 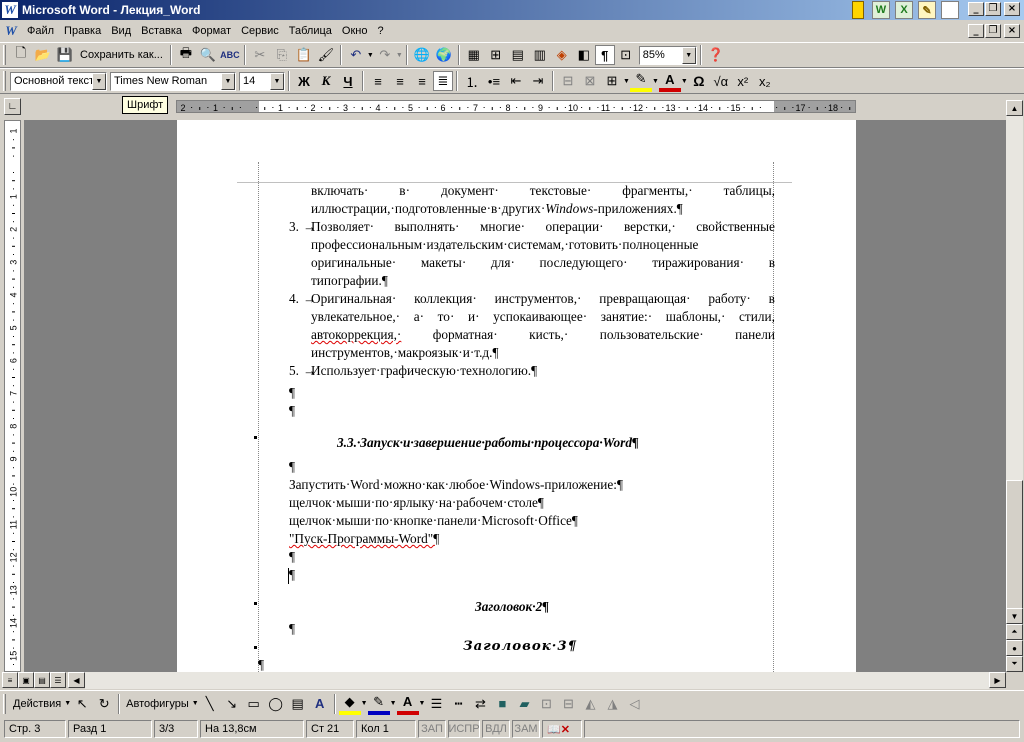 I want to click on horizontal-scroll-track, so click(x=537, y=680).